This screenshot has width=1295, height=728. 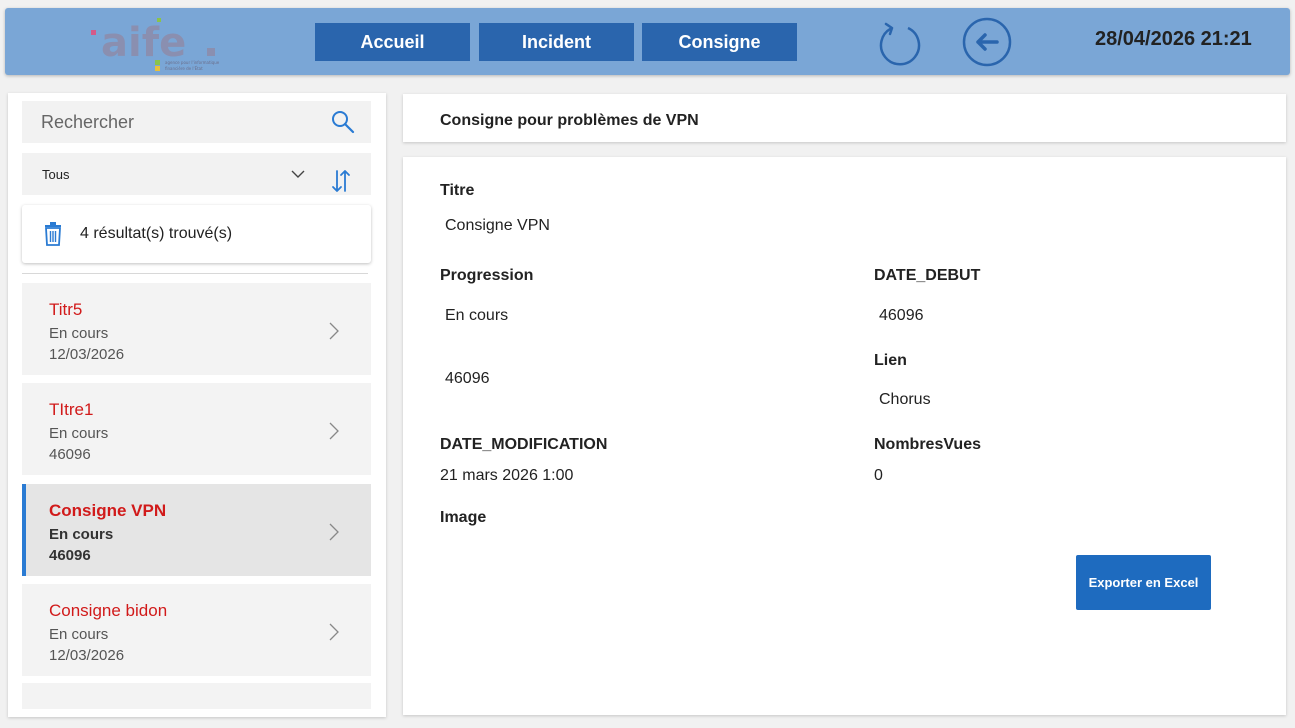 What do you see at coordinates (196, 530) in the screenshot?
I see `list-item-selected: Consigne VPN En cours 46096` at bounding box center [196, 530].